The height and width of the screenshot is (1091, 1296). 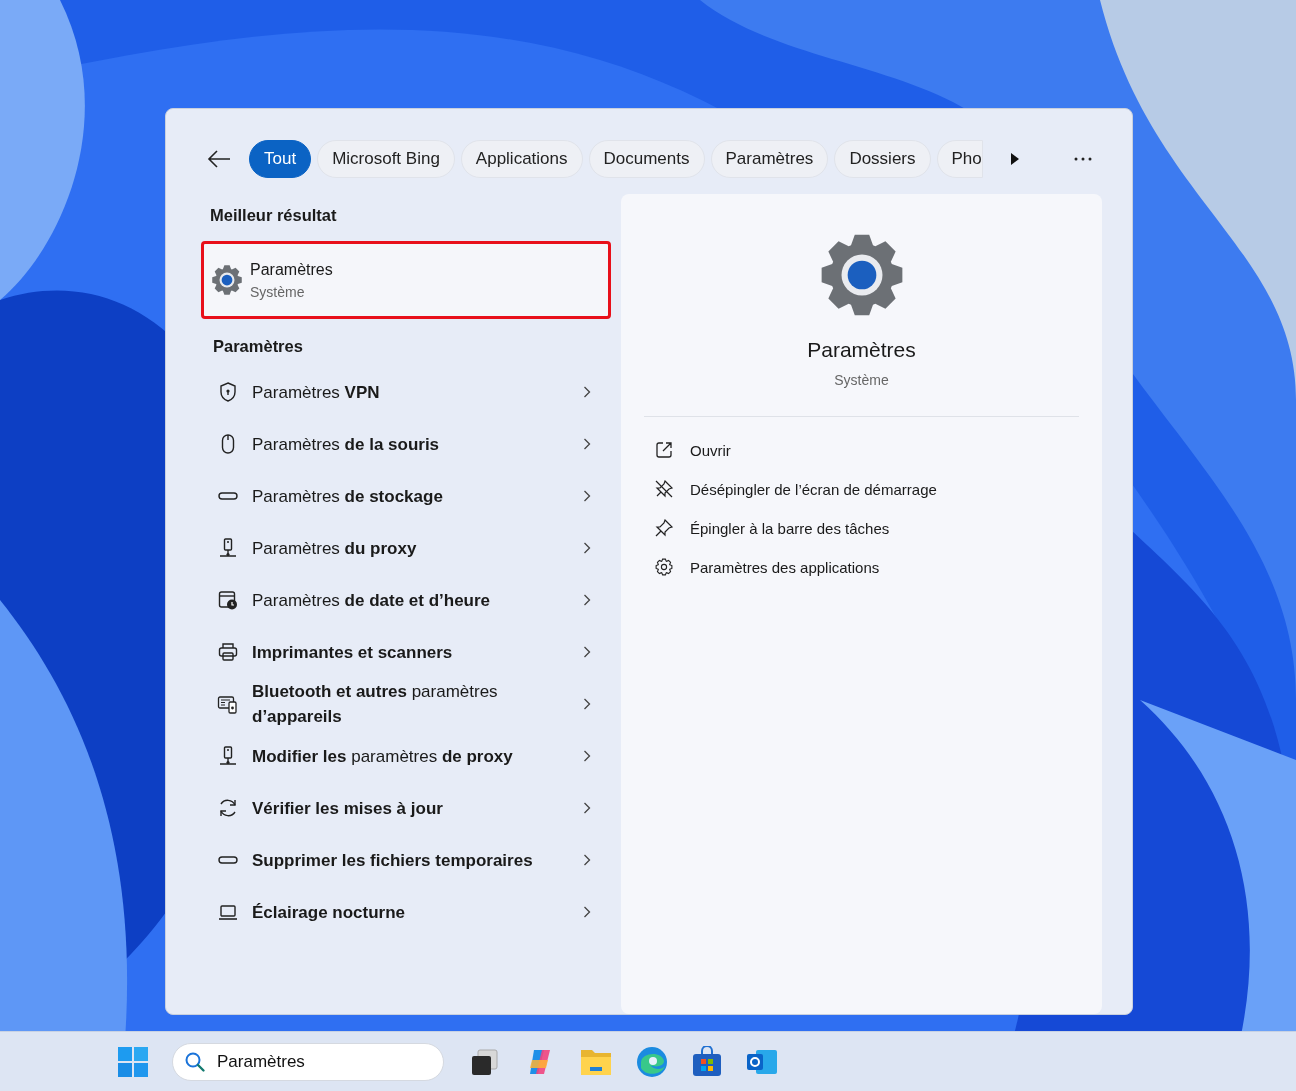 I want to click on settings-result: Paramètres de la souris, so click(x=406, y=444).